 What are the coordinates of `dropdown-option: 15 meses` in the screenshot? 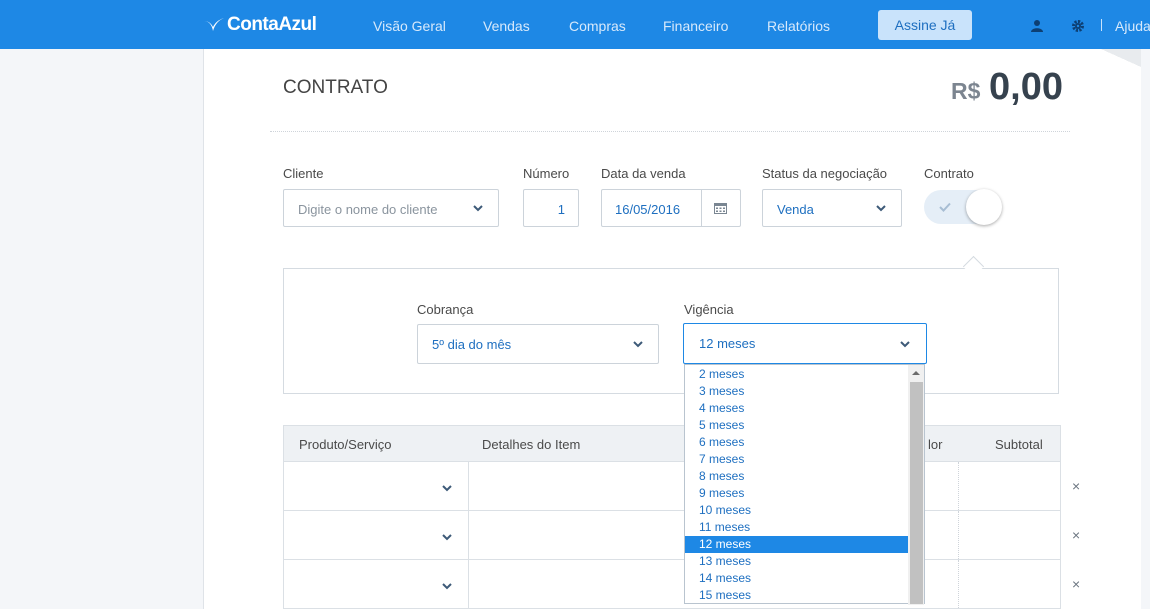 It's located at (797, 595).